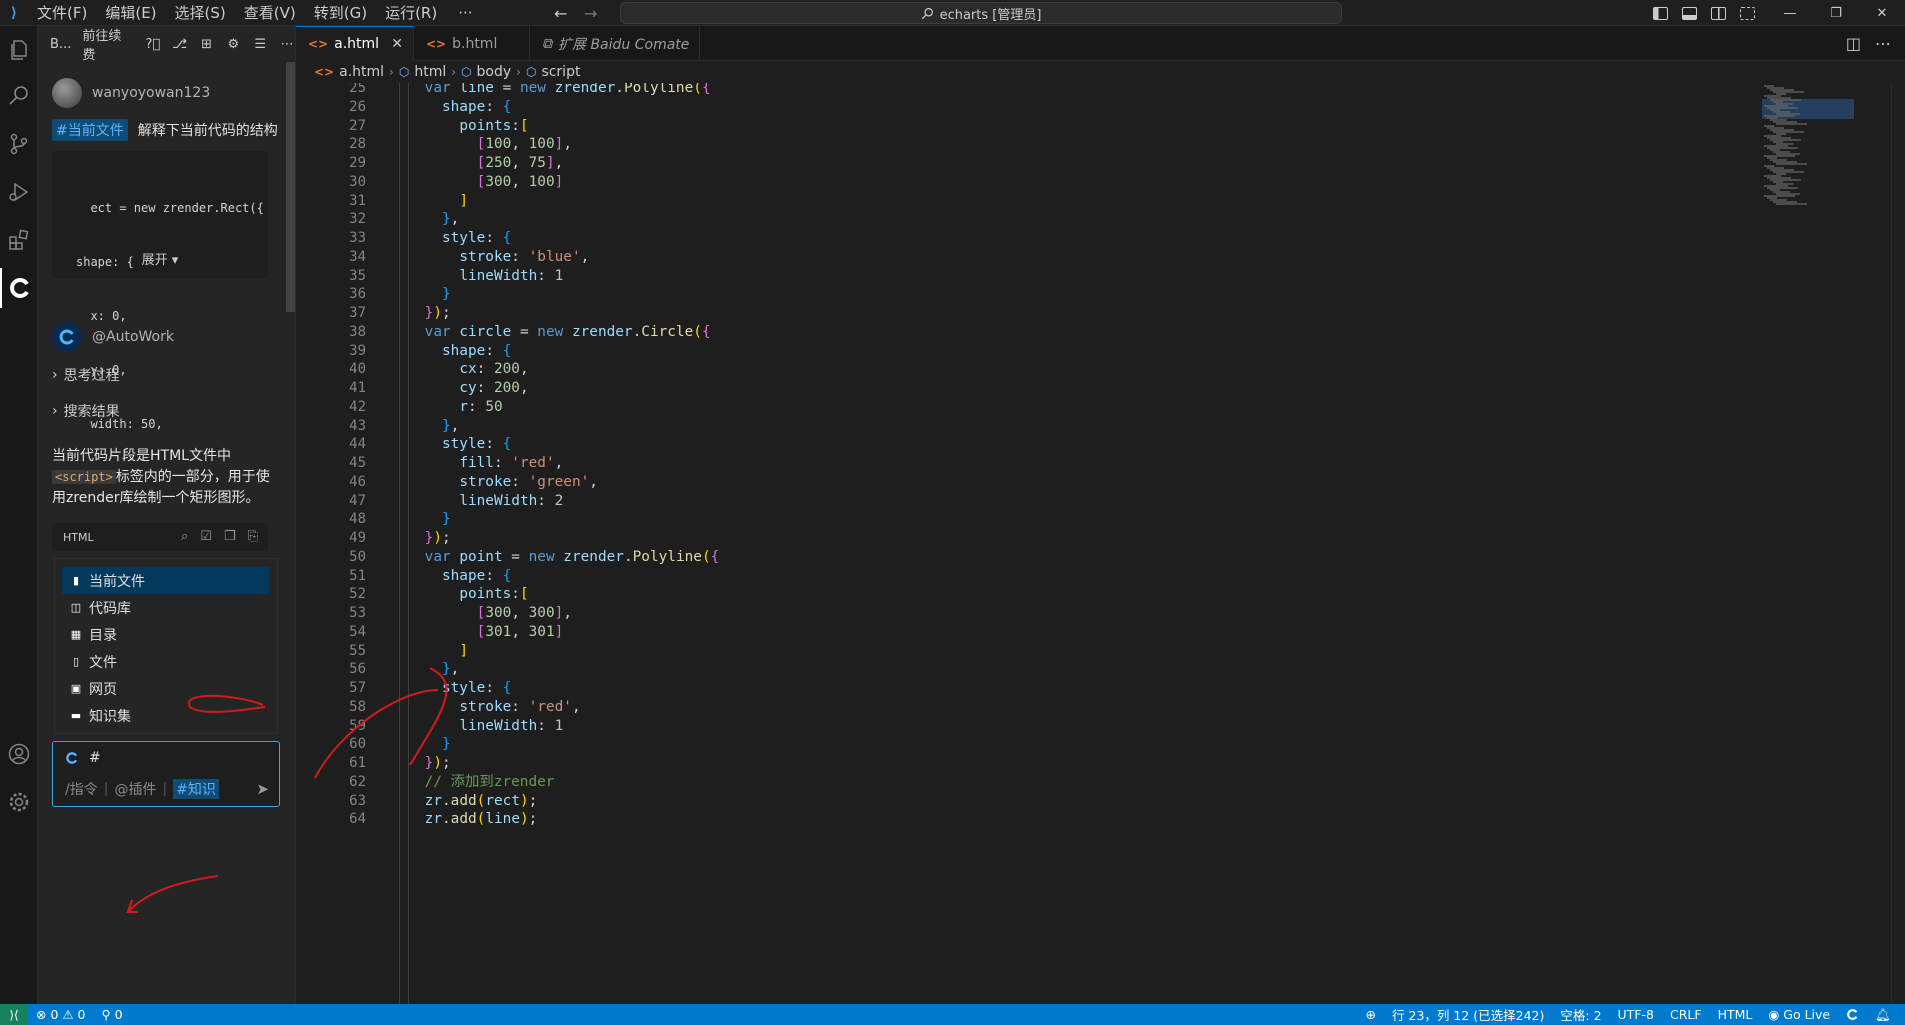 The width and height of the screenshot is (1905, 1025). I want to click on code-line: zr.add(line);, so click(464, 819).